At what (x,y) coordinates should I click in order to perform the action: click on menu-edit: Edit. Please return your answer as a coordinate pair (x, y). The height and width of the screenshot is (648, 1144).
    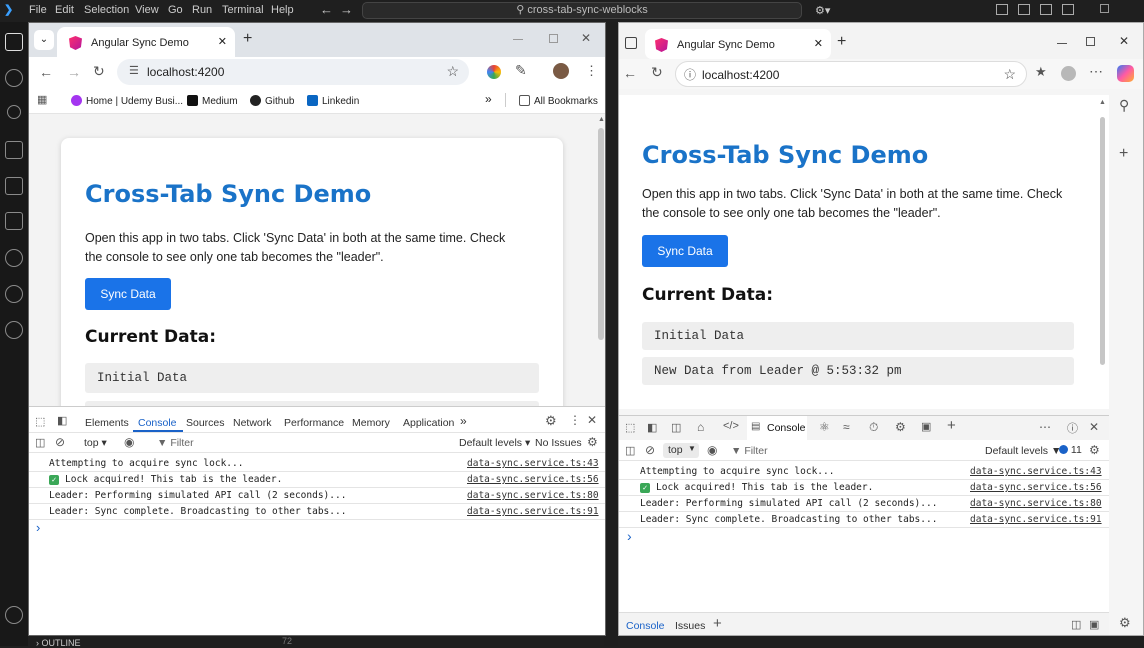
    Looking at the image, I should click on (64, 10).